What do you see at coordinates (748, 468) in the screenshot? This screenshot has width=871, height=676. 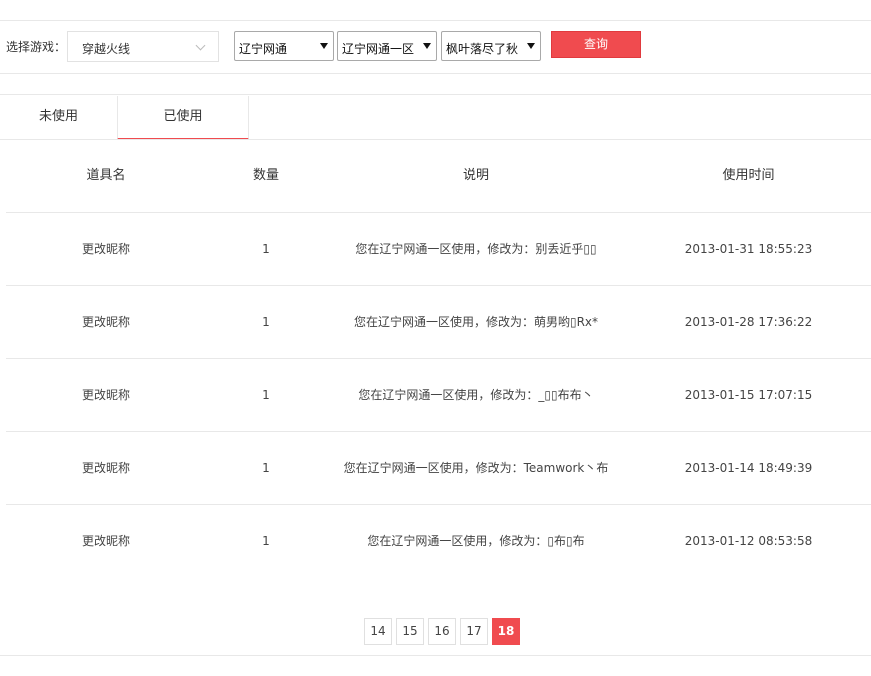 I see `cell-use-time: 2013-01-14 18:49:39` at bounding box center [748, 468].